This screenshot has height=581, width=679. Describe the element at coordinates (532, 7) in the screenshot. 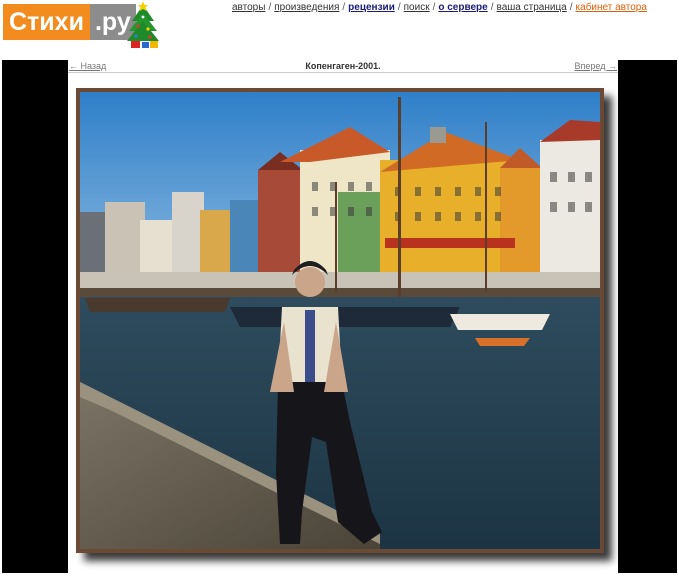

I see `nav-link-your-page: ваша страница` at that location.